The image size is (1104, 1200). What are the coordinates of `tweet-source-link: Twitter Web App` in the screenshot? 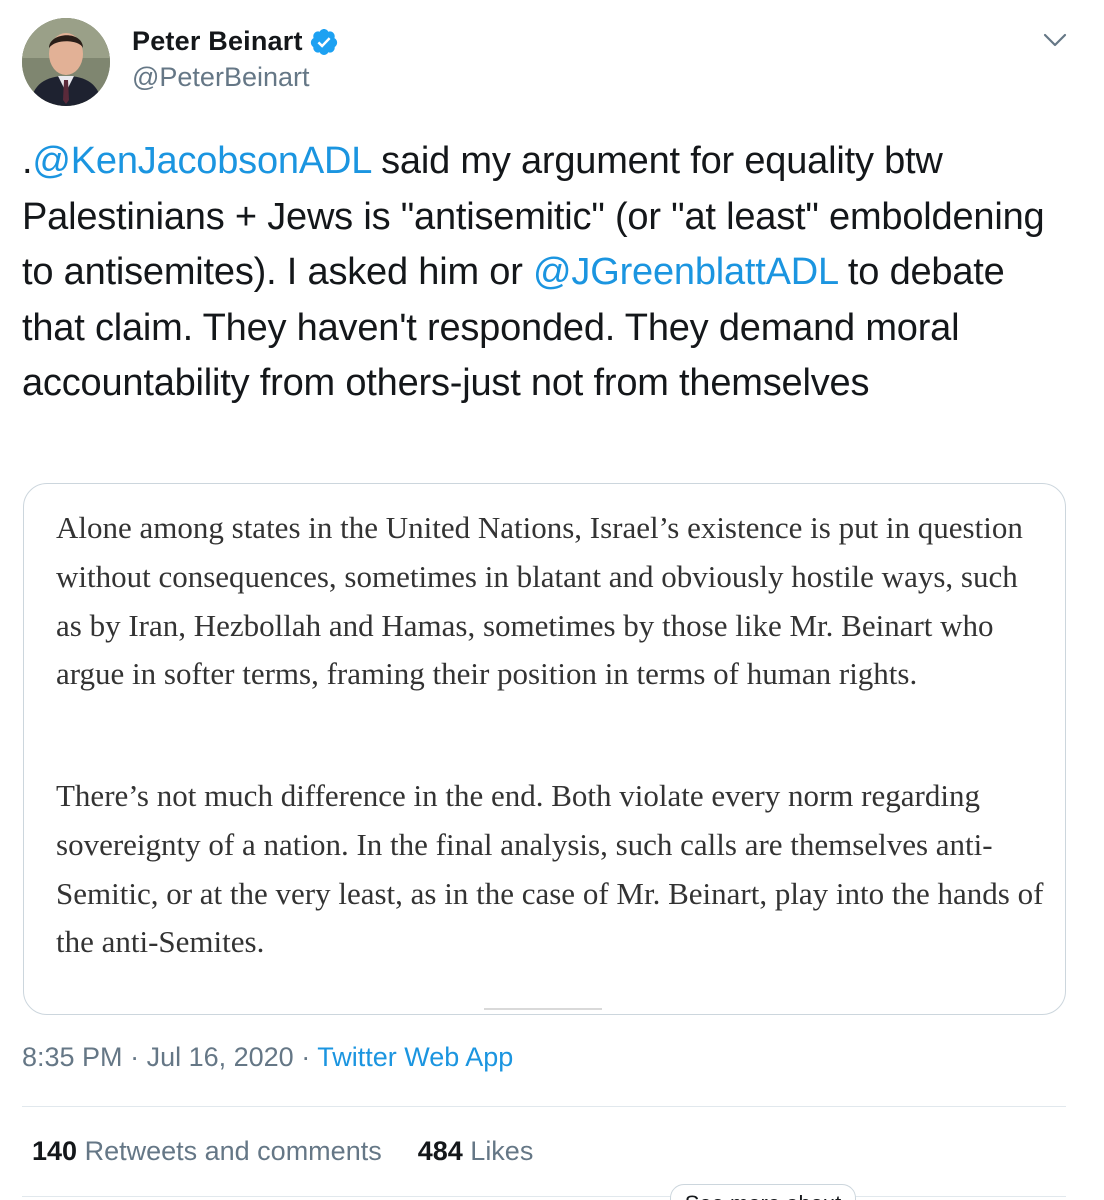 It's located at (415, 1057).